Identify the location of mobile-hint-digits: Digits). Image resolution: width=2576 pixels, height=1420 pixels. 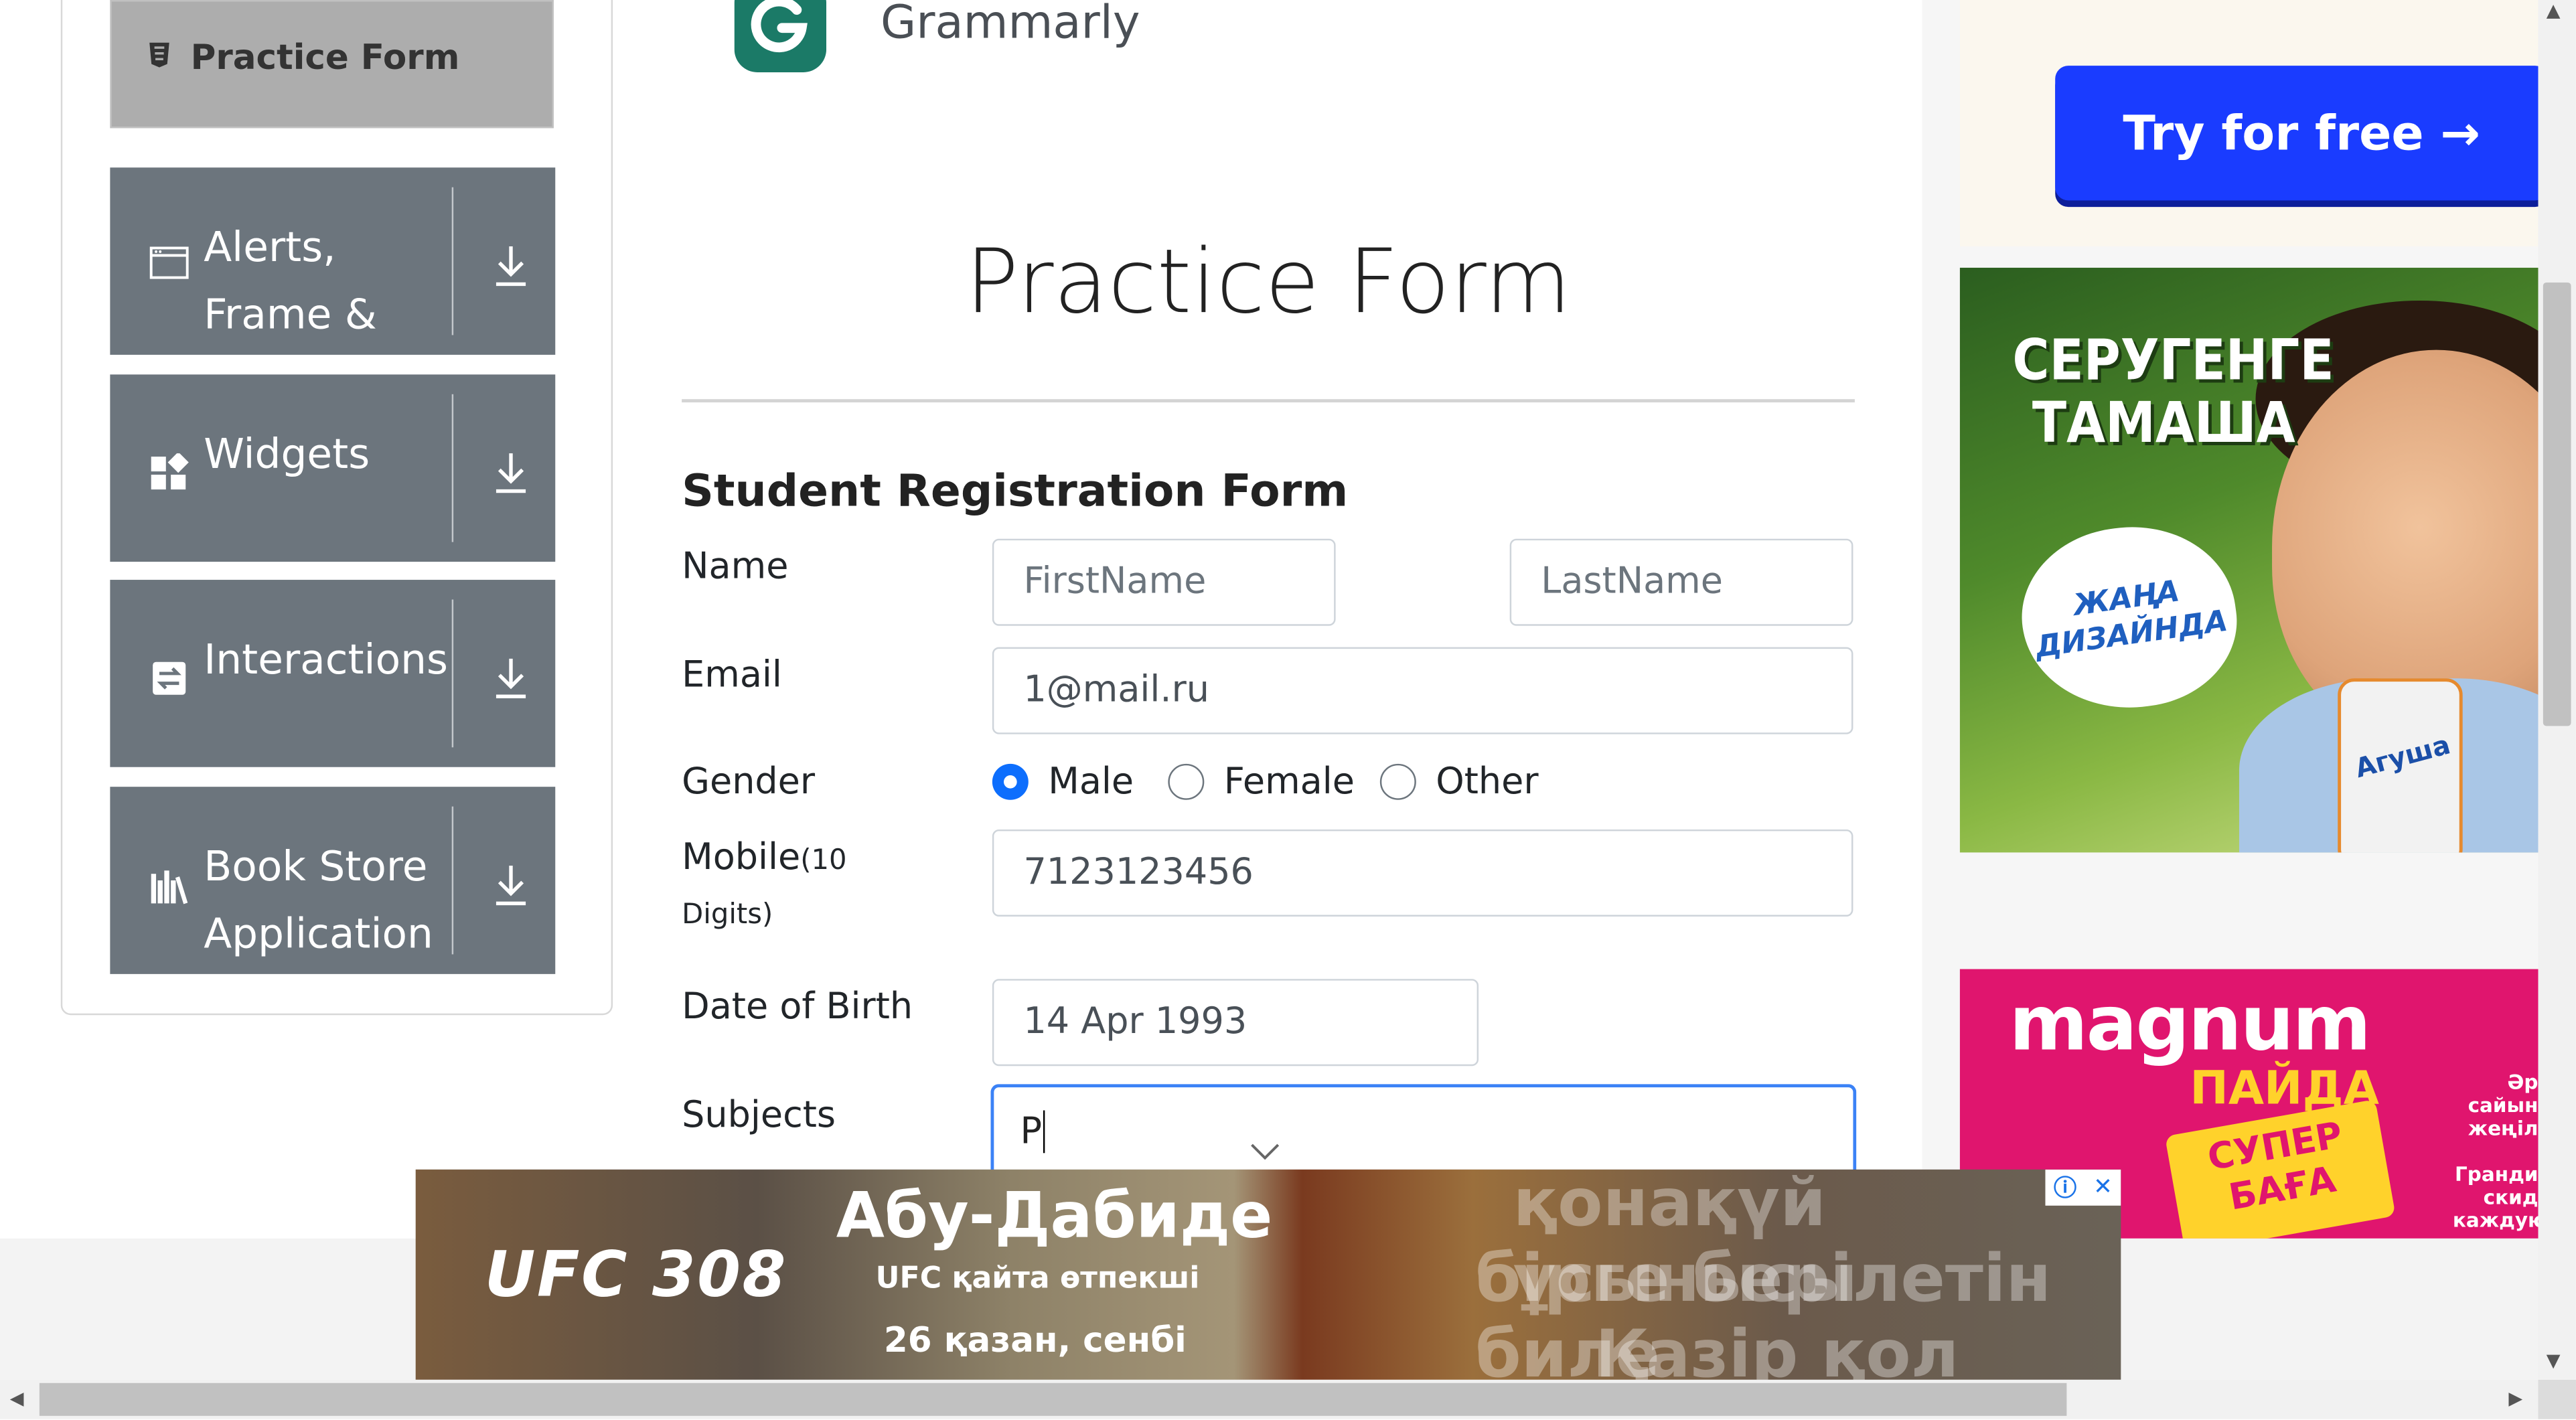
(727, 915).